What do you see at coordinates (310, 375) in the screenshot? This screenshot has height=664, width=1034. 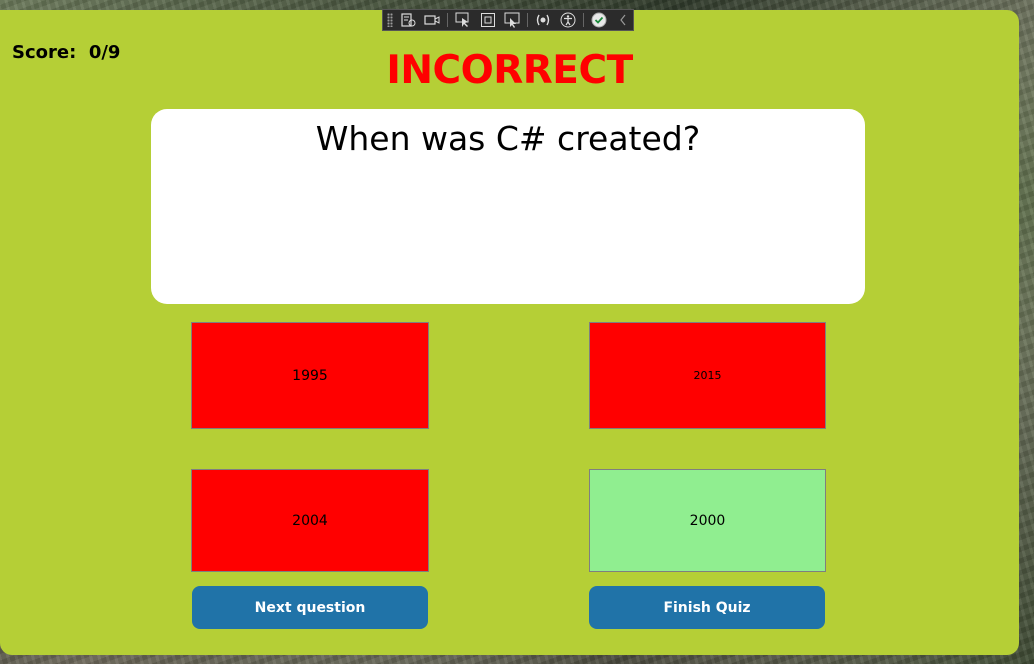 I see `answer-button-1995: 1995` at bounding box center [310, 375].